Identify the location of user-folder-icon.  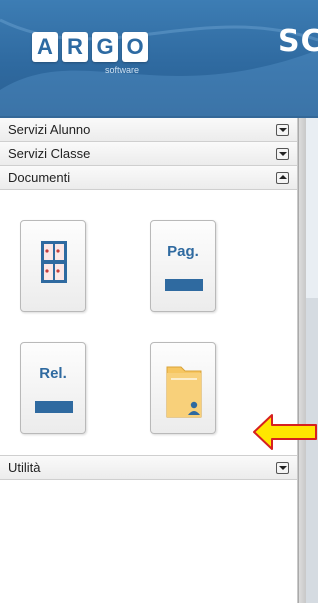
(184, 392).